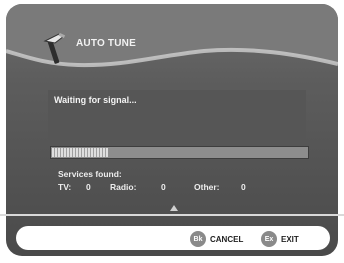 This screenshot has height=263, width=344. I want to click on progress-bar, so click(179, 152).